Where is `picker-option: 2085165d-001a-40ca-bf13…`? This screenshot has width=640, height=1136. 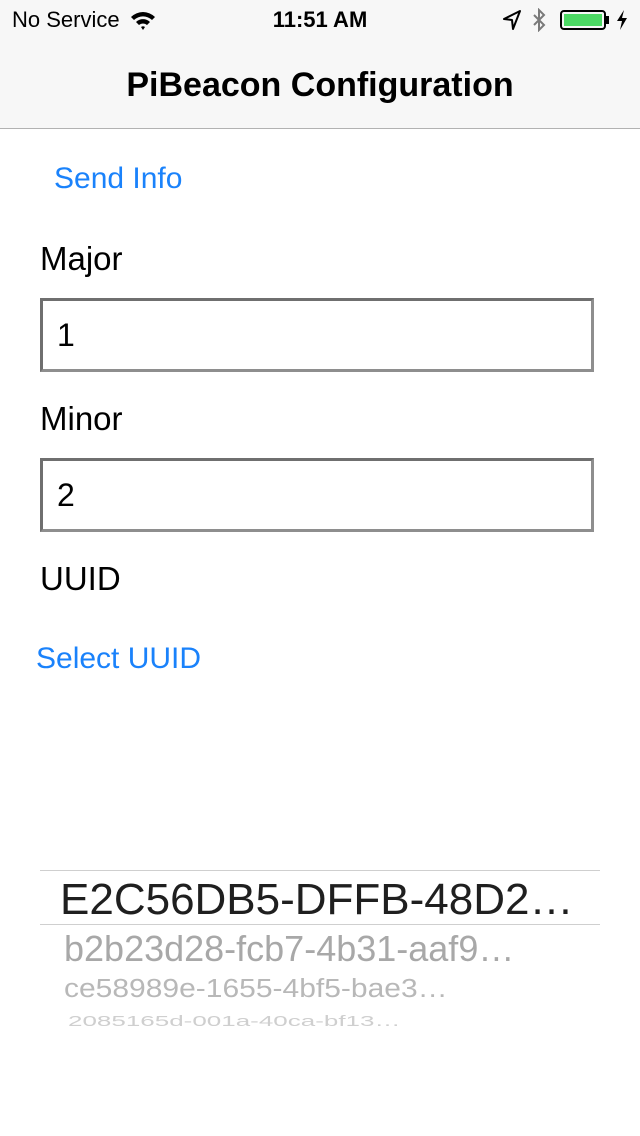
picker-option: 2085165d-001a-40ca-bf13… is located at coordinates (328, 1021).